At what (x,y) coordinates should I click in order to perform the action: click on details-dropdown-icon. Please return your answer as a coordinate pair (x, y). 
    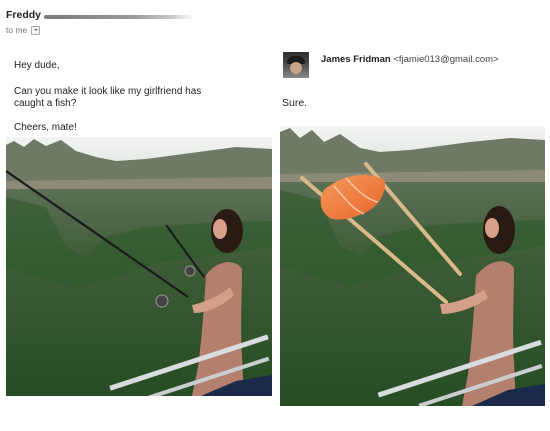
    Looking at the image, I should click on (36, 30).